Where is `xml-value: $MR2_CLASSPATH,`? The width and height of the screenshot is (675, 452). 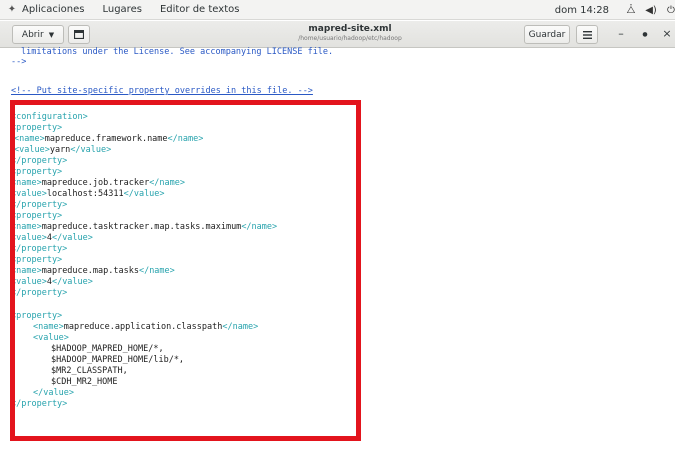 xml-value: $MR2_CLASSPATH, is located at coordinates (89, 371).